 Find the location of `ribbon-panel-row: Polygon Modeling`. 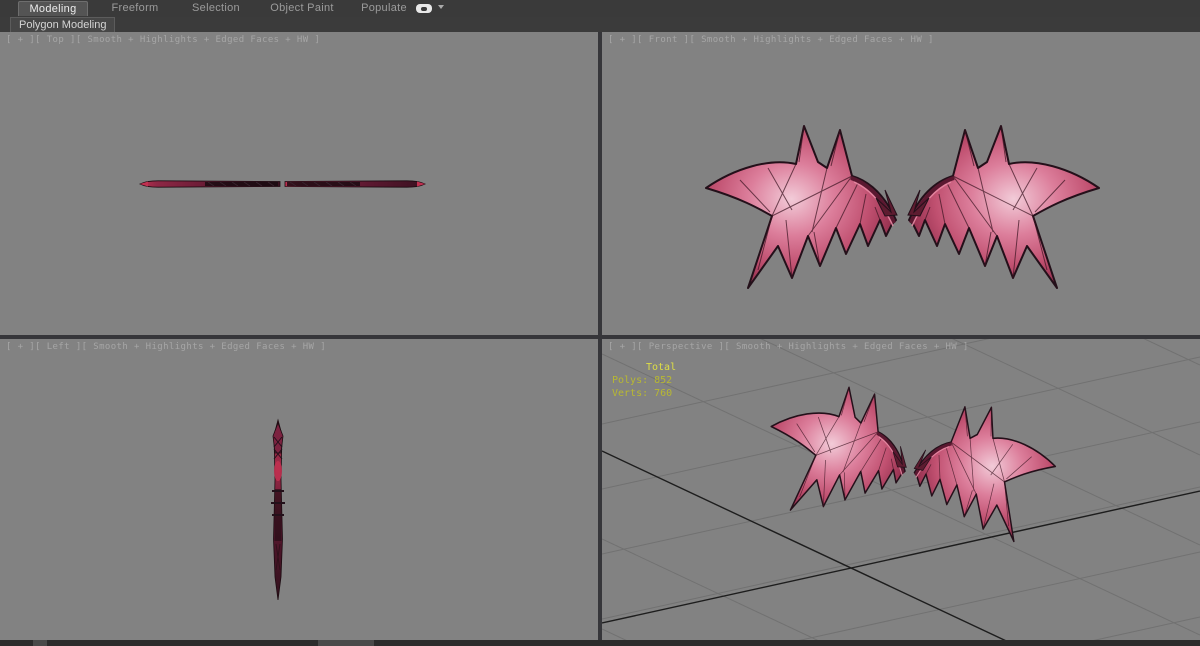

ribbon-panel-row: Polygon Modeling is located at coordinates (600, 24).